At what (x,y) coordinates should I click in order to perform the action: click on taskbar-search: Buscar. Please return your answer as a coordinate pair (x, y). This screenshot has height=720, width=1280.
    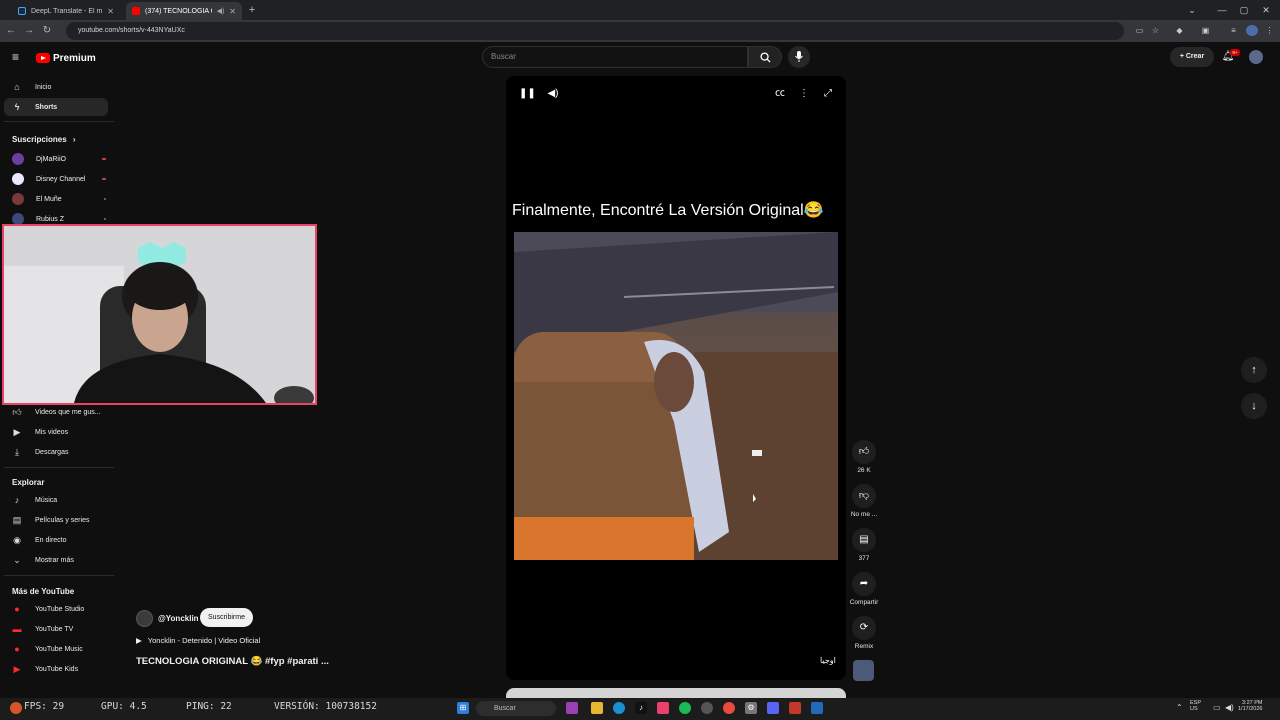
    Looking at the image, I should click on (516, 708).